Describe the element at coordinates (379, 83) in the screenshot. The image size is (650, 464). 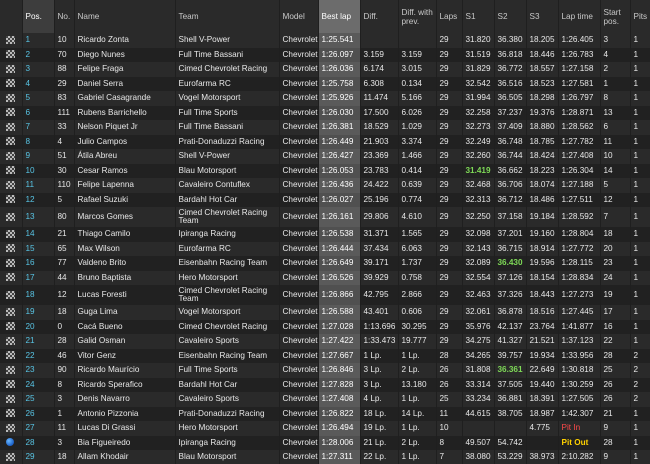
I see `cell-diff: 6.308` at that location.